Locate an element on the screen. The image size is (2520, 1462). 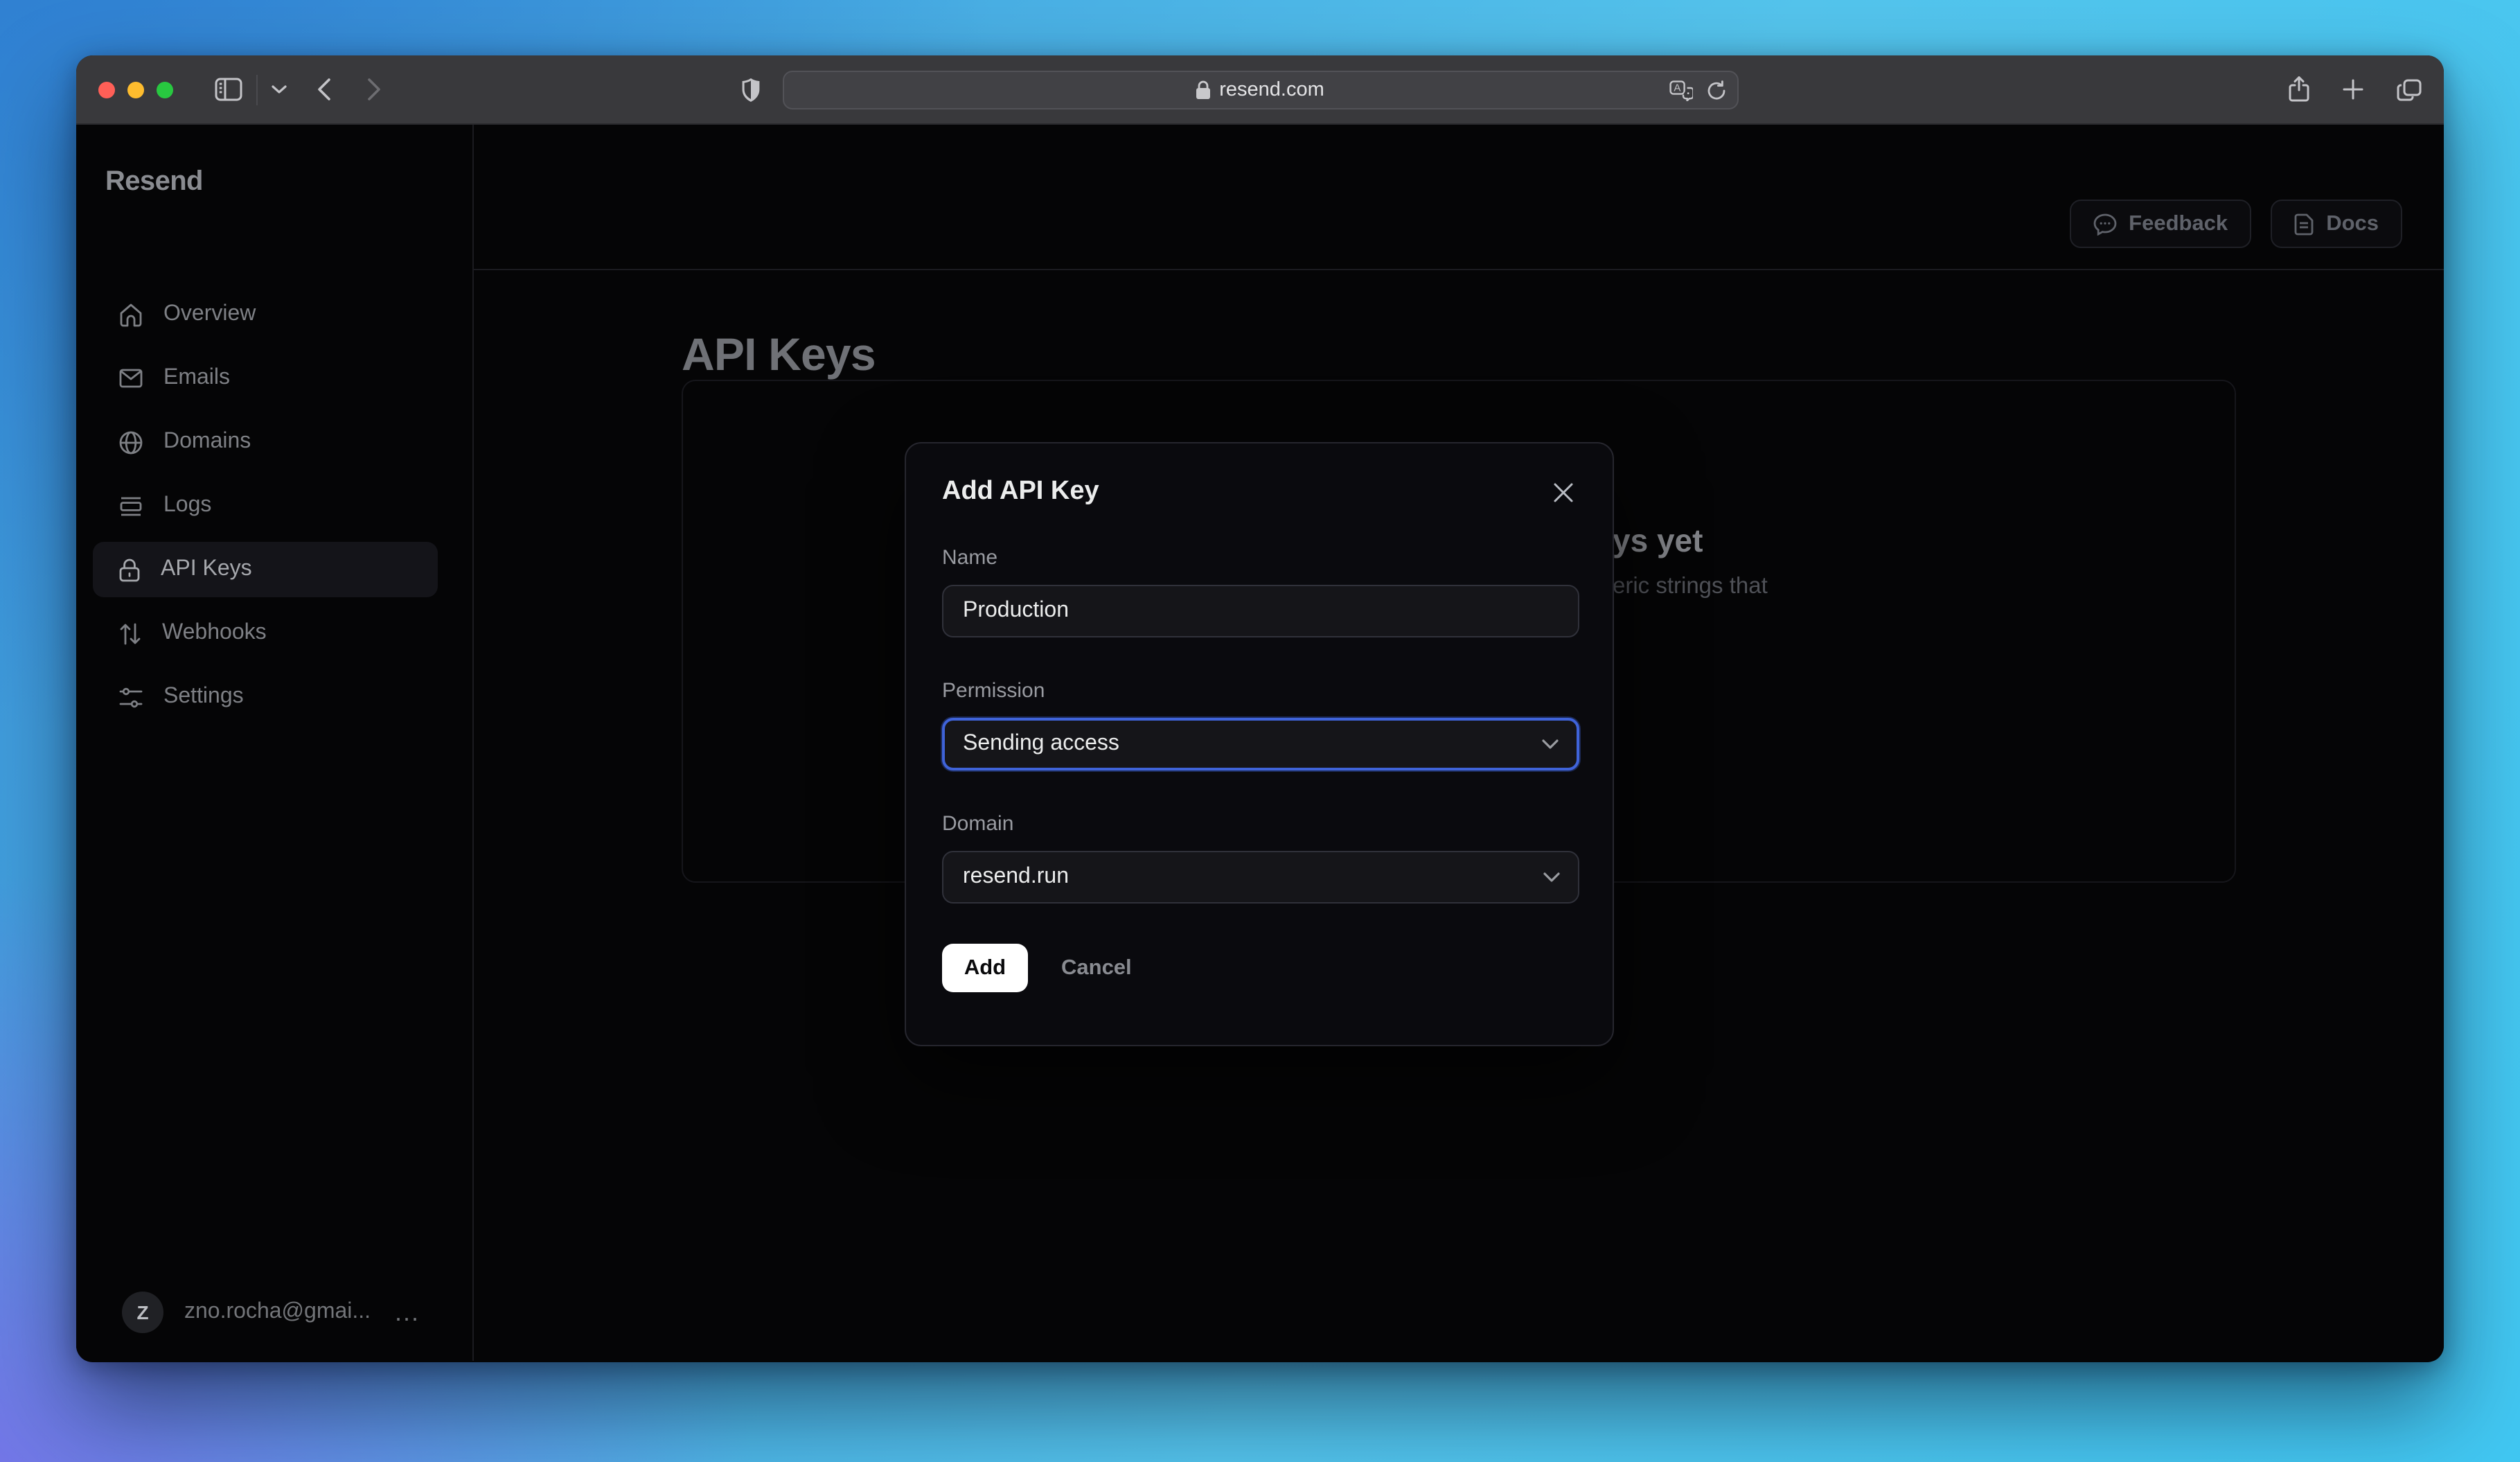
sidebar-item-webhooks: Webhooks is located at coordinates (265, 633).